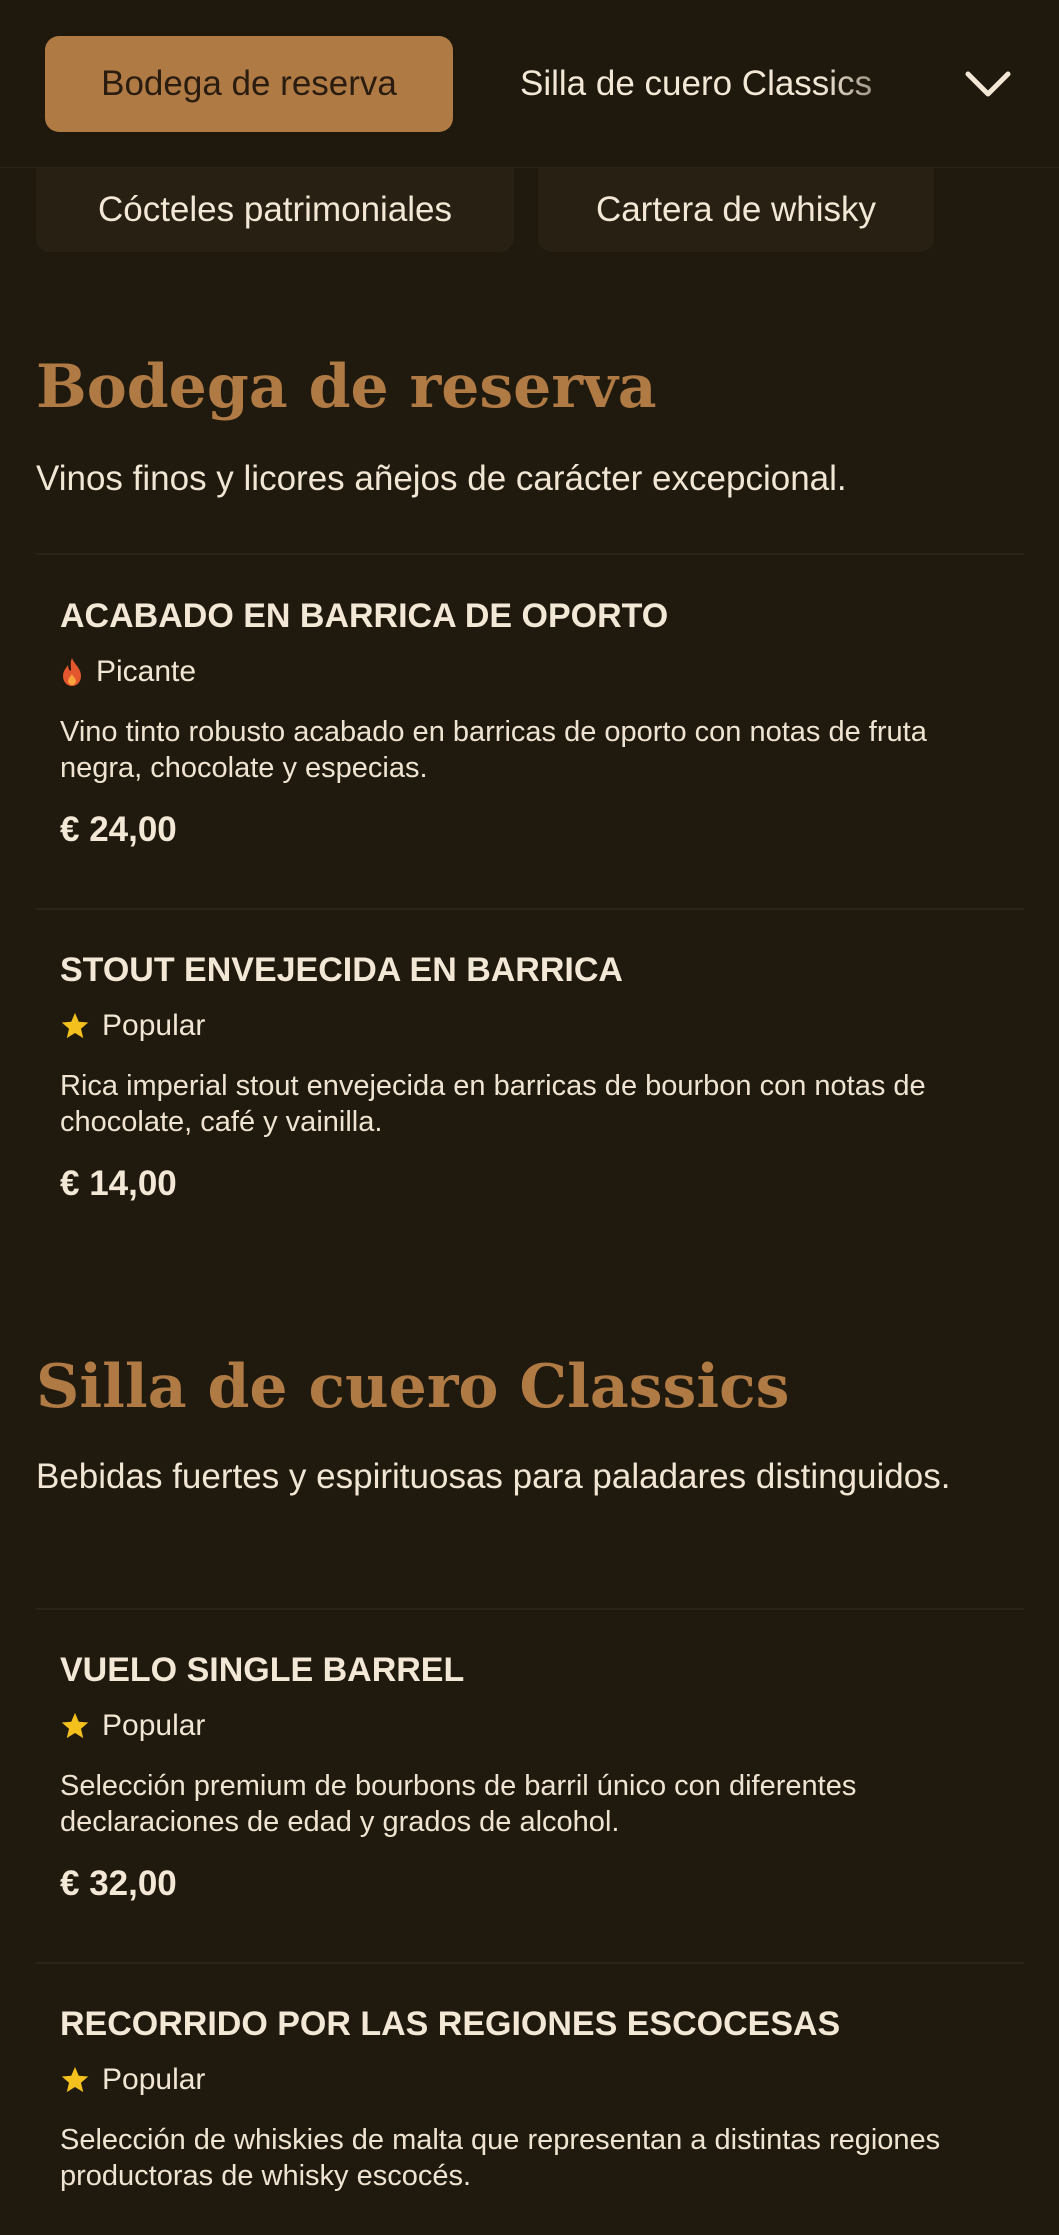 This screenshot has width=1059, height=2235. Describe the element at coordinates (364, 616) in the screenshot. I see `item-name: ACABADO EN BARRICA DE OPORTO` at that location.